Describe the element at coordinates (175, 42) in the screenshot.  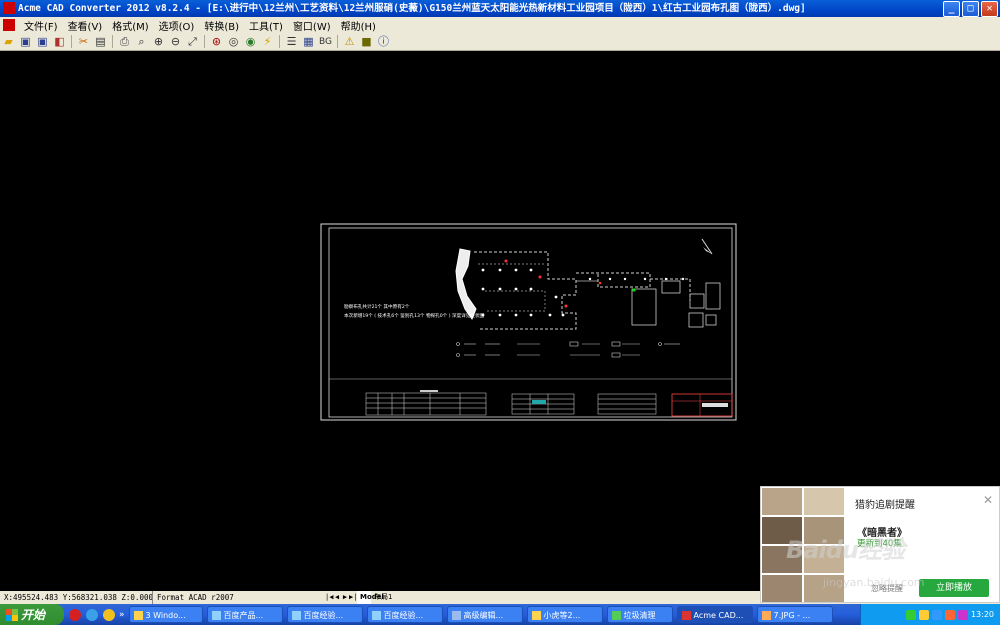
I see `zoom-out-icon: ⊖` at that location.